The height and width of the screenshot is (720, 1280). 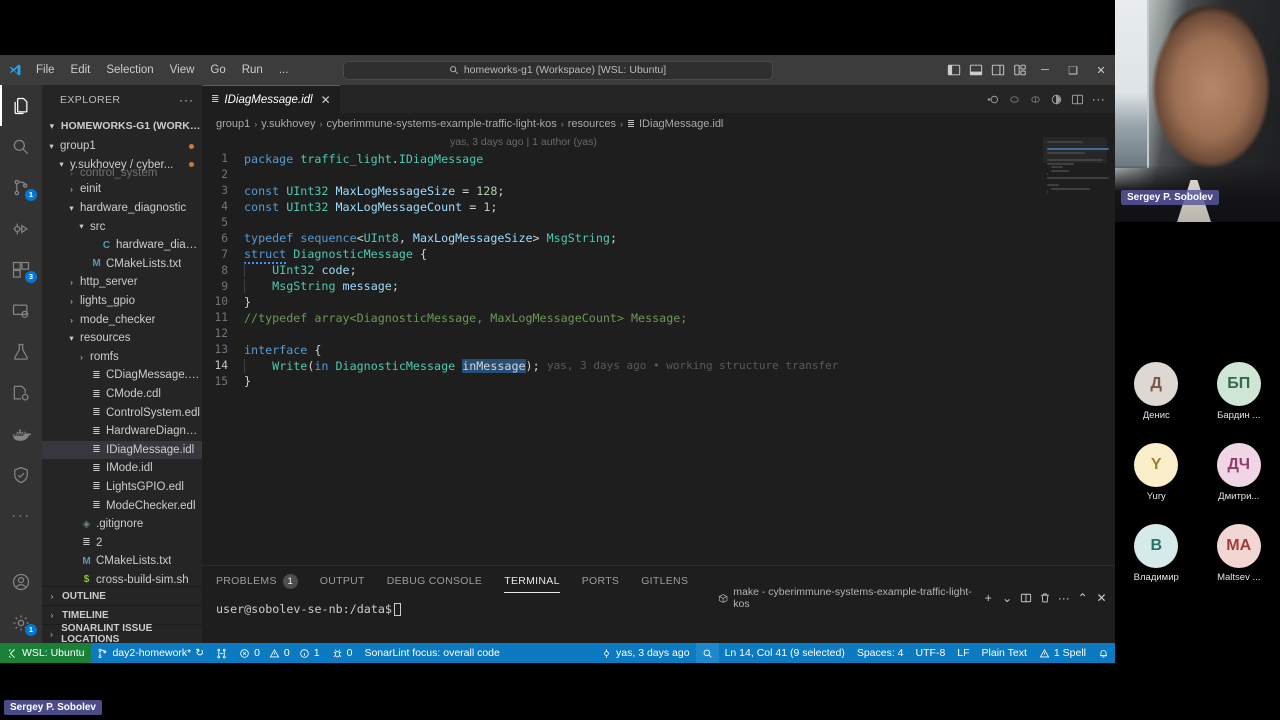 I want to click on status-spell-checker: 1 Spell, so click(x=1062, y=653).